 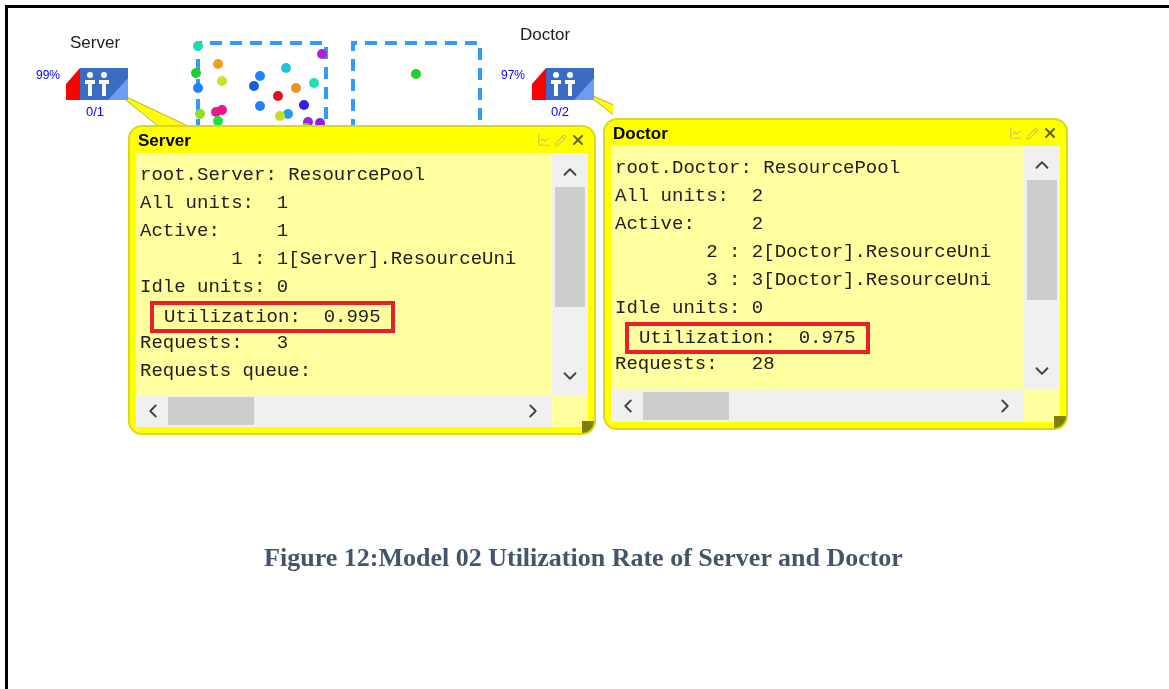 What do you see at coordinates (283, 175) in the screenshot?
I see `text-line: root.Server: ResourcePool` at bounding box center [283, 175].